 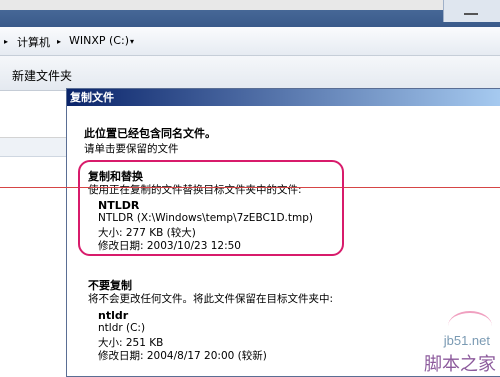 What do you see at coordinates (99, 40) in the screenshot?
I see `breadcrumb-drive: WINXP (C:)` at bounding box center [99, 40].